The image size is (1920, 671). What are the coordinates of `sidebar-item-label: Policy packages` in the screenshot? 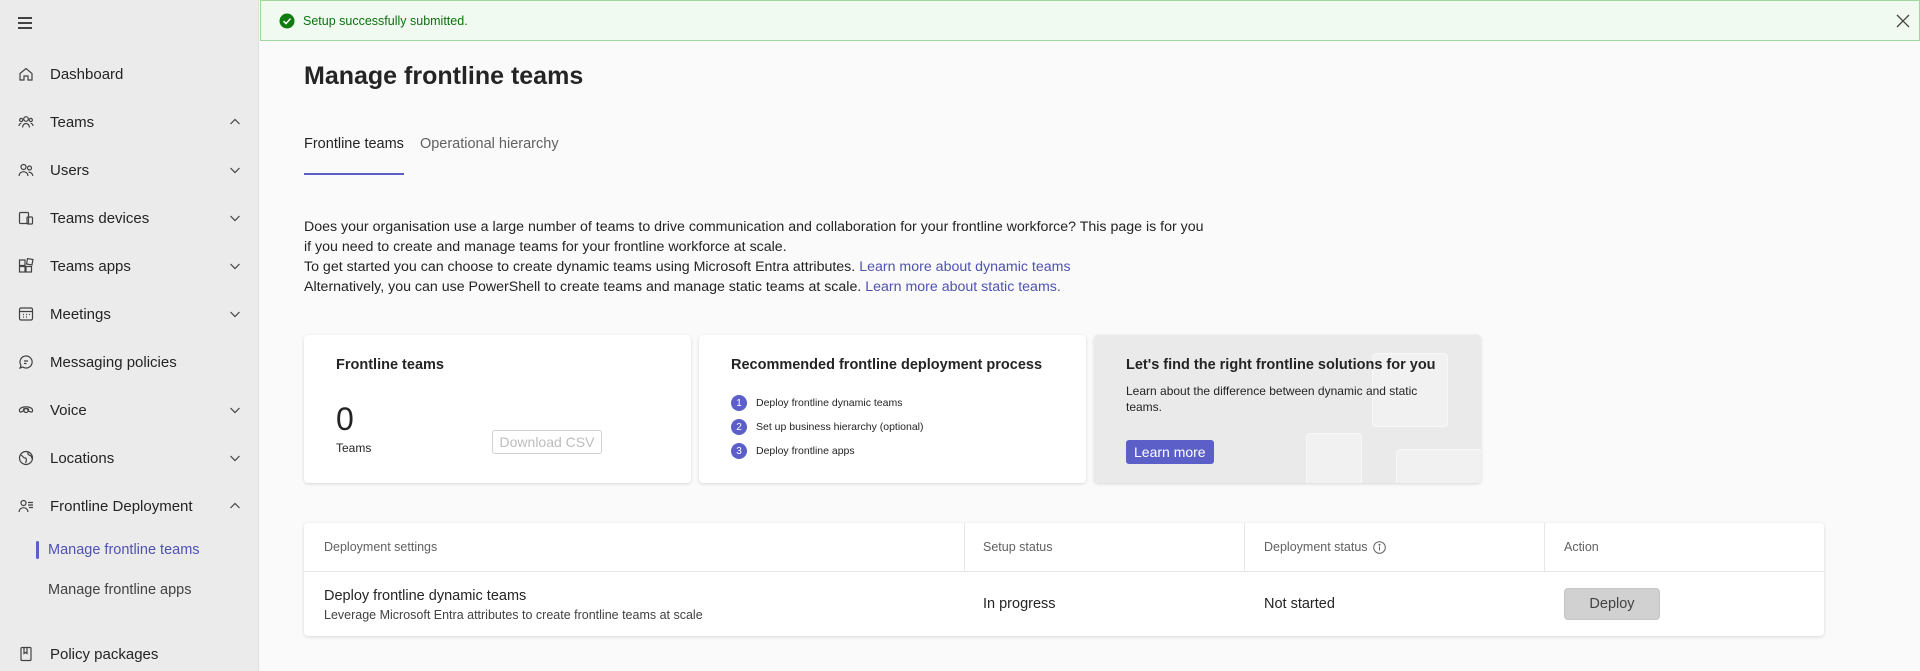 It's located at (104, 654).